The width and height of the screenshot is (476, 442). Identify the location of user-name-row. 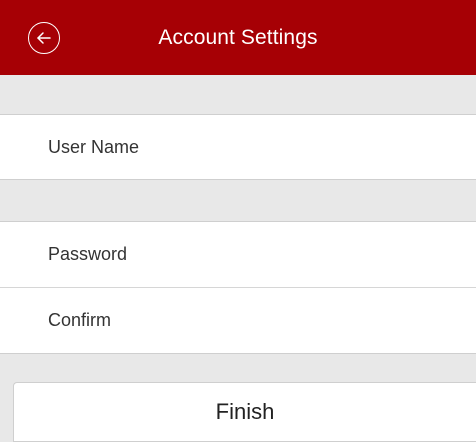
(238, 147).